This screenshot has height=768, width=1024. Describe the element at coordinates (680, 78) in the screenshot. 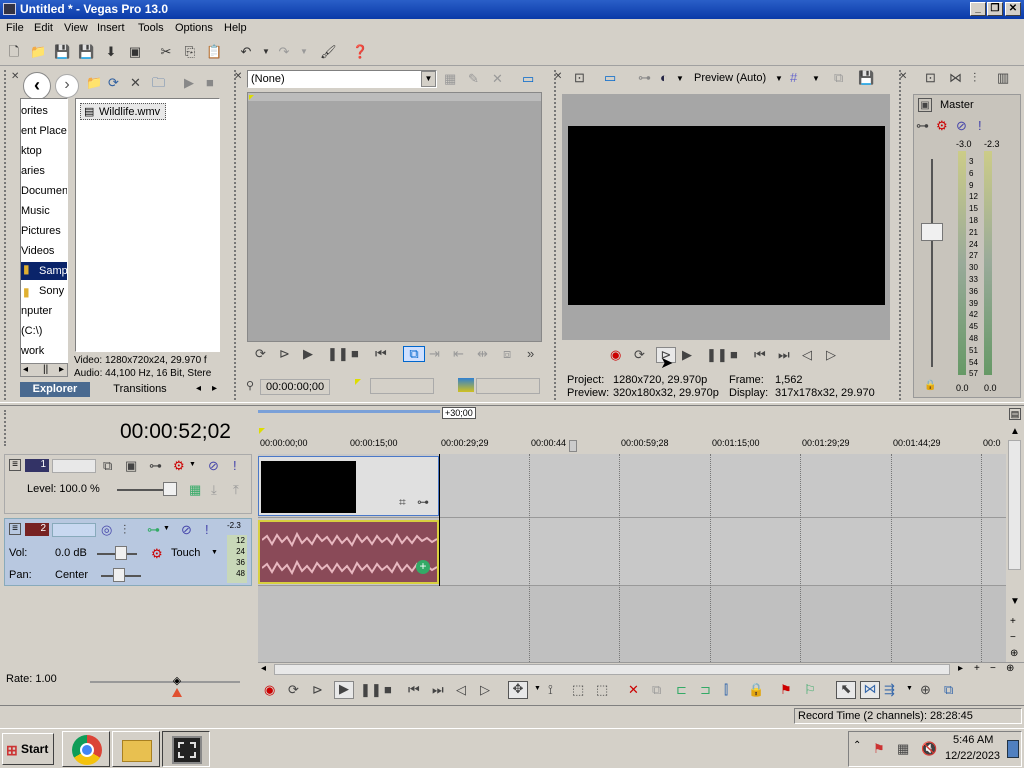

I see `split-dropdown-icon: ▼` at that location.